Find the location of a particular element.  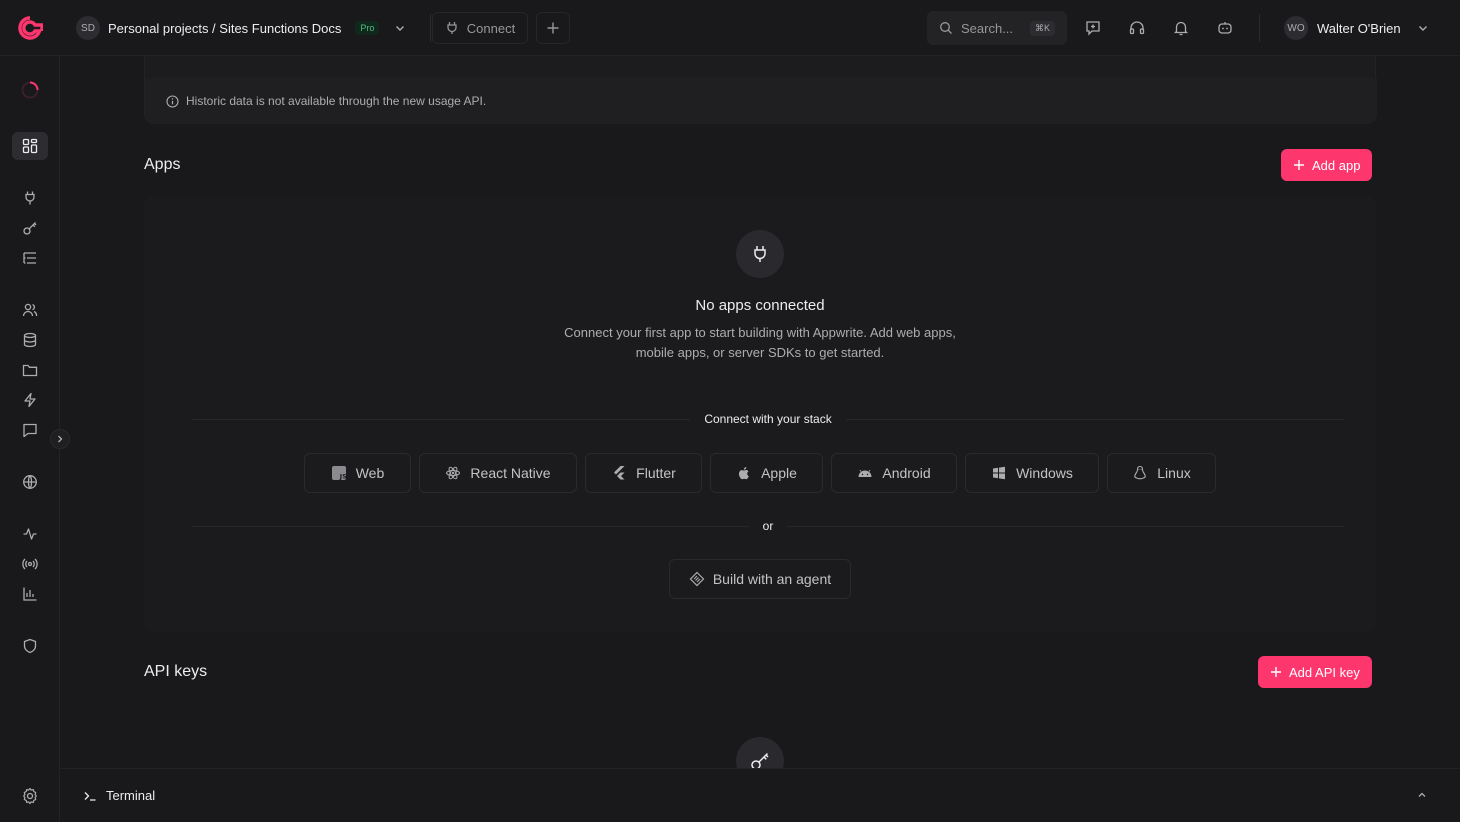

terminal-label: Terminal is located at coordinates (131, 795).